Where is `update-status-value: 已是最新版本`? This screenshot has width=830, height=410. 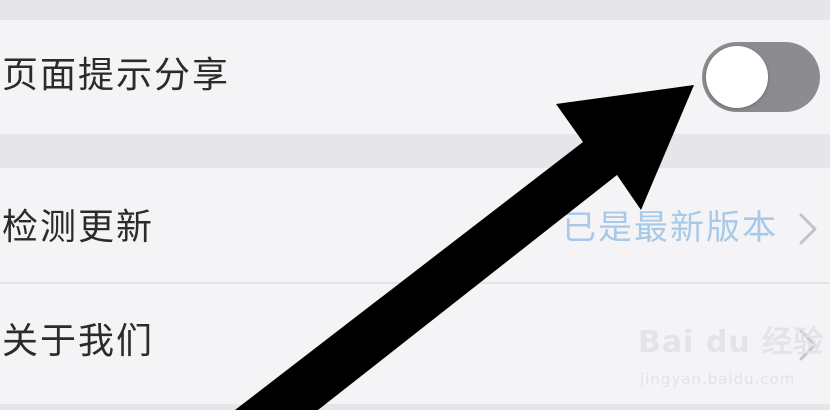
update-status-value: 已是最新版本 is located at coordinates (670, 228).